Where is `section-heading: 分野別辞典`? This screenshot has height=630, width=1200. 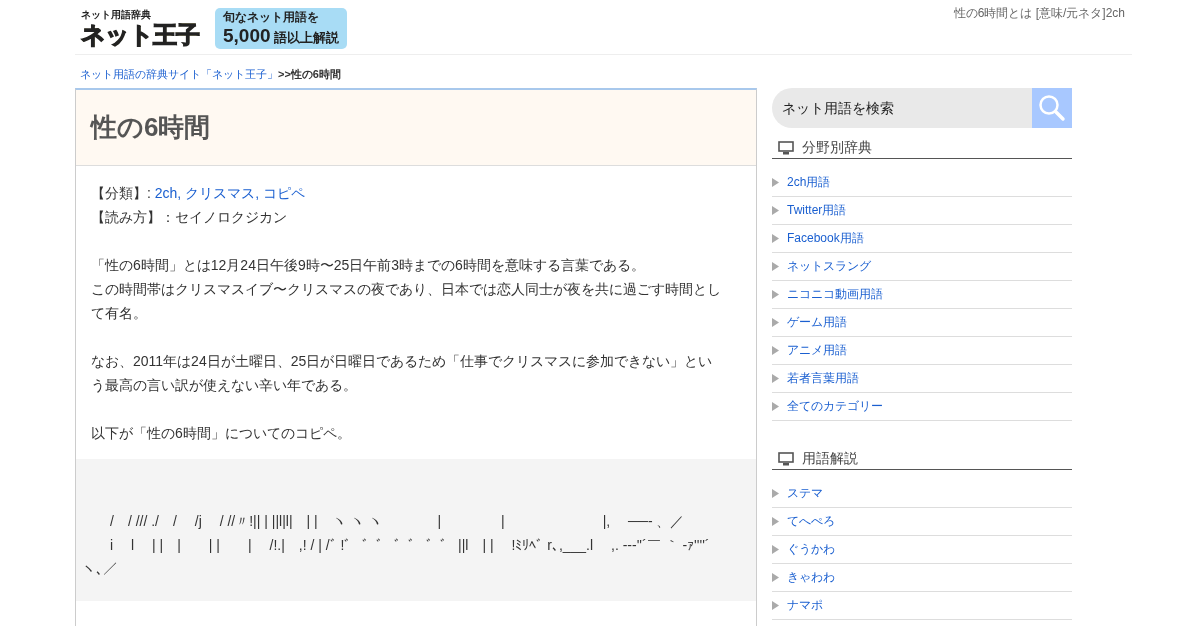 section-heading: 分野別辞典 is located at coordinates (837, 148).